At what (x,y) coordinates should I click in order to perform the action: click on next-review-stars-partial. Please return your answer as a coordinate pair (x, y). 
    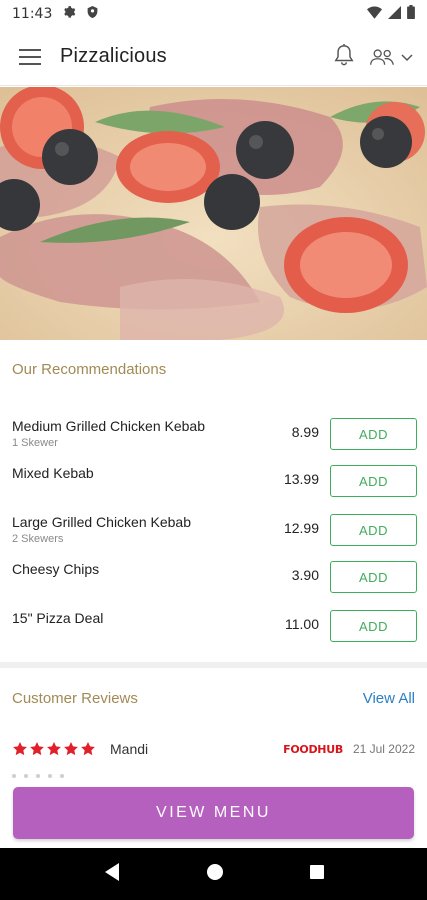
    Looking at the image, I should click on (38, 776).